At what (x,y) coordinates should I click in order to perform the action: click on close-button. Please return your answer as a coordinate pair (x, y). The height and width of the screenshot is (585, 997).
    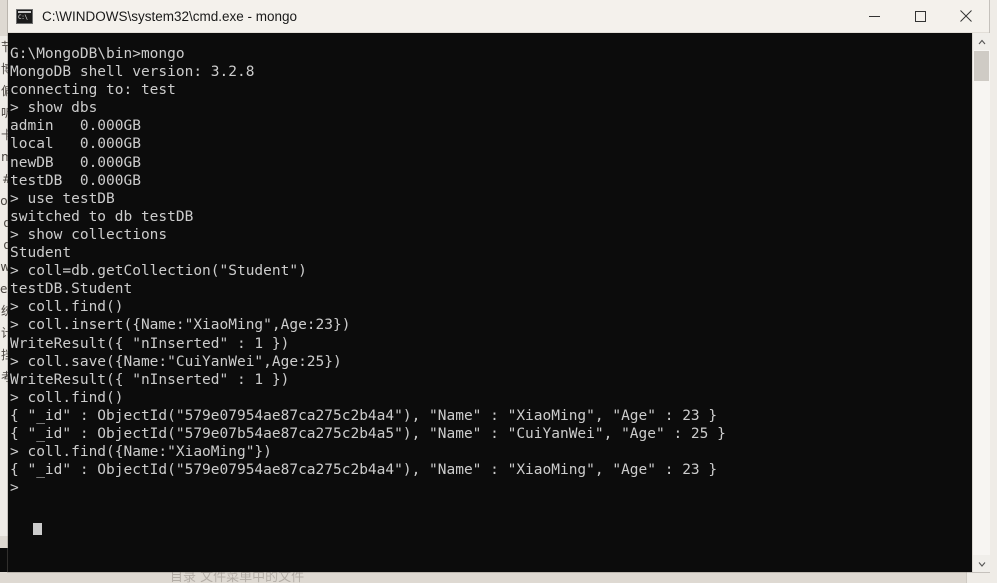
    Looking at the image, I should click on (966, 16).